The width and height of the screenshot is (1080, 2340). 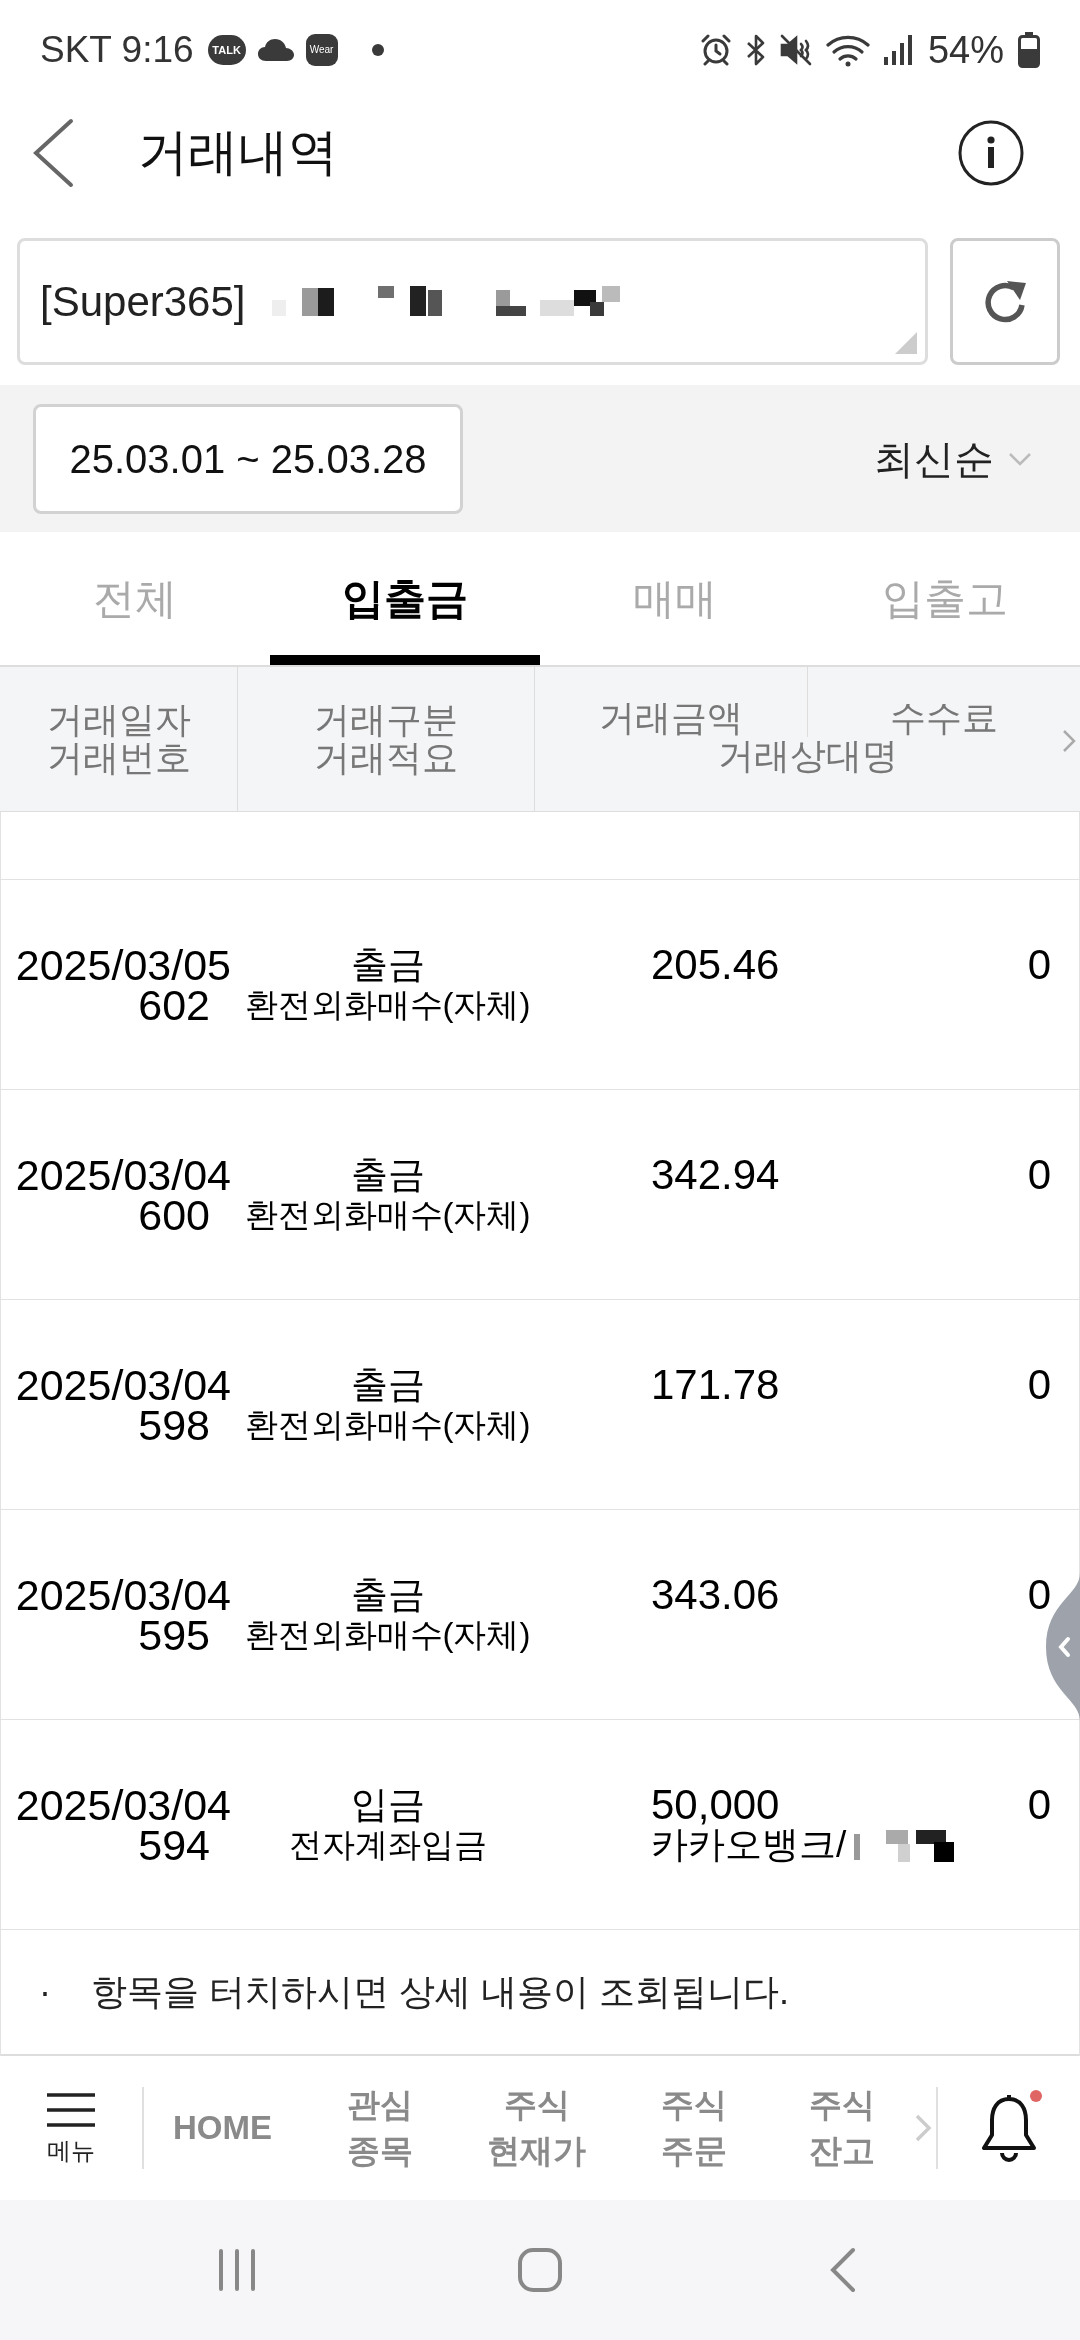 I want to click on muted-speaker-icon, so click(x=795, y=50).